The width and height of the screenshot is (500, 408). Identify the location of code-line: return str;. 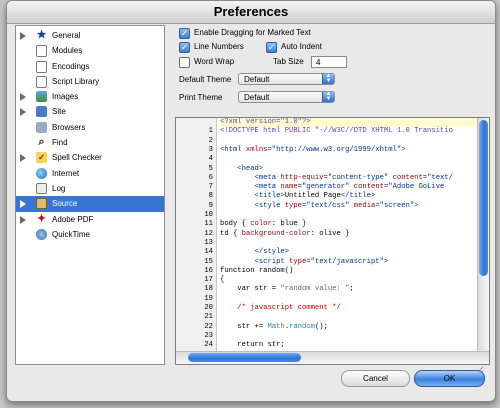
(252, 345).